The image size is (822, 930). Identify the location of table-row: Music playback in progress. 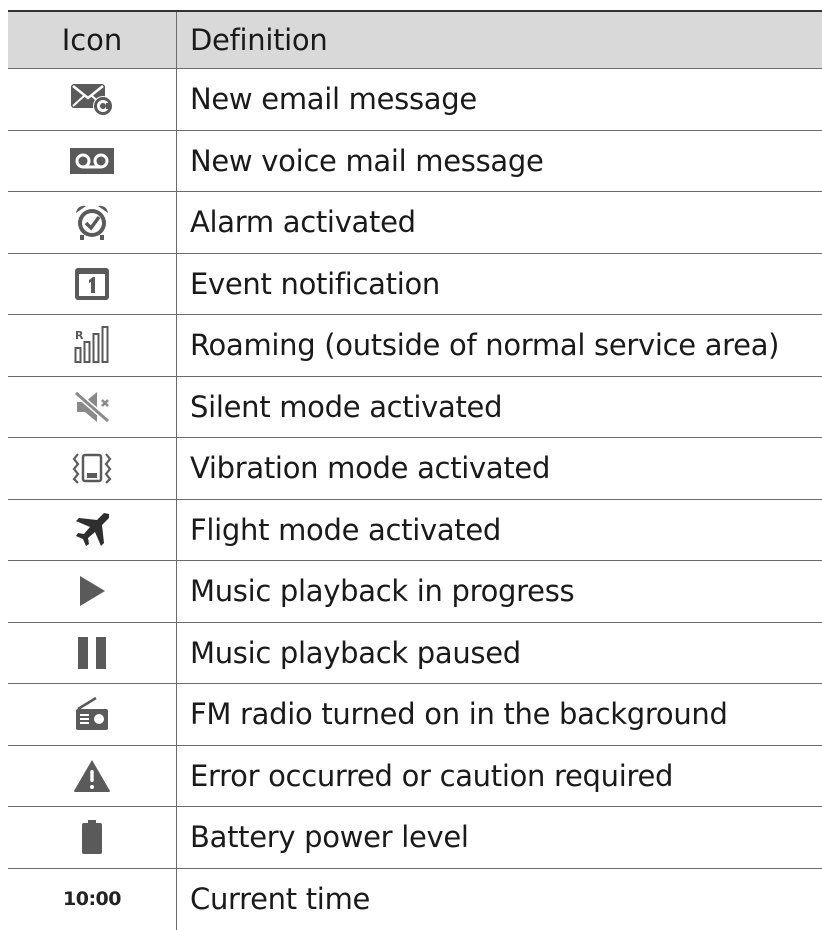
(415, 592).